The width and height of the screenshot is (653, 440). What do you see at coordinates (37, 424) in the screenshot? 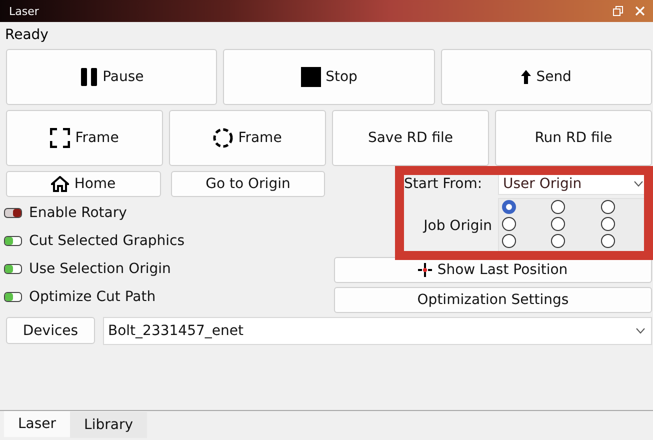
I see `tab: Laser` at bounding box center [37, 424].